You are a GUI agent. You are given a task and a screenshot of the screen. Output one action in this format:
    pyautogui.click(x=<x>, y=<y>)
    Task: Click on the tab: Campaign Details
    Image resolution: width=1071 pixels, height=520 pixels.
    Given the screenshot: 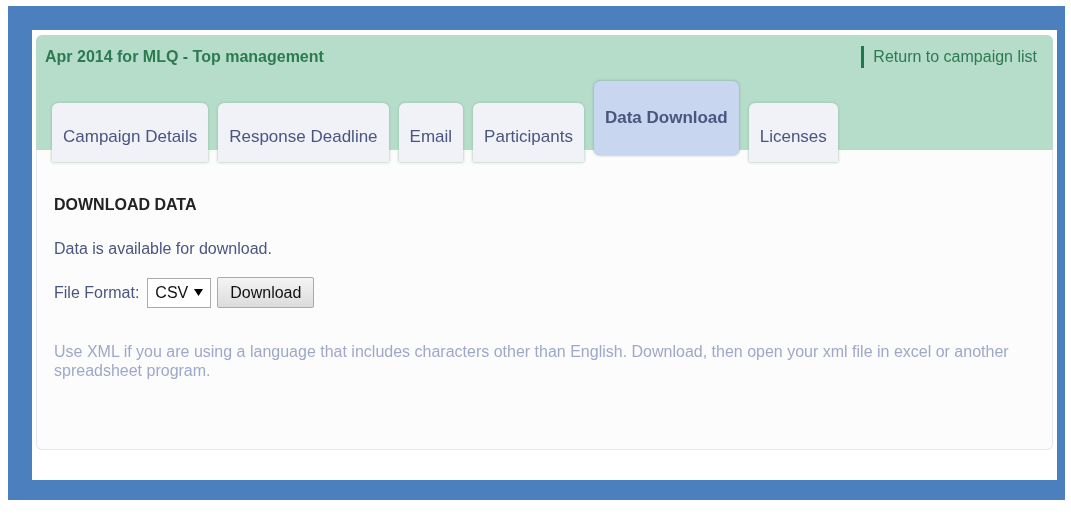 What is the action you would take?
    pyautogui.click(x=130, y=132)
    